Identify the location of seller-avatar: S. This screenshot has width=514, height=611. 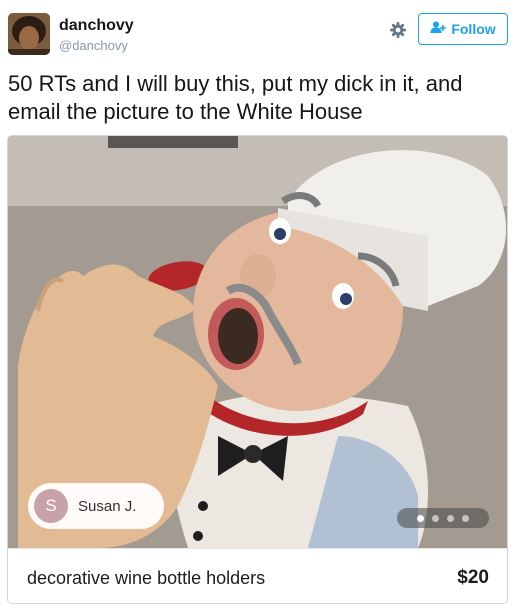
(51, 506).